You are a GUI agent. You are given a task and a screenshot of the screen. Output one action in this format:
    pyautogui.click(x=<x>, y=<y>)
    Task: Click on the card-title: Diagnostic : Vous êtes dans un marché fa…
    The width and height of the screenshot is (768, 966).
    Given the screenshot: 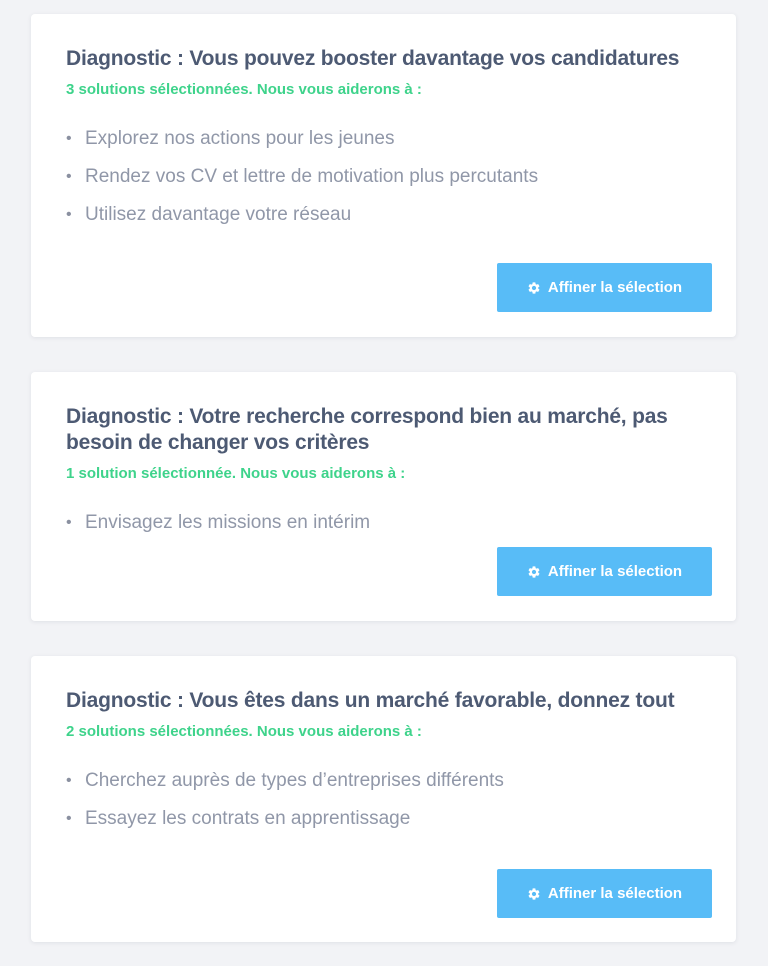 What is the action you would take?
    pyautogui.click(x=370, y=700)
    